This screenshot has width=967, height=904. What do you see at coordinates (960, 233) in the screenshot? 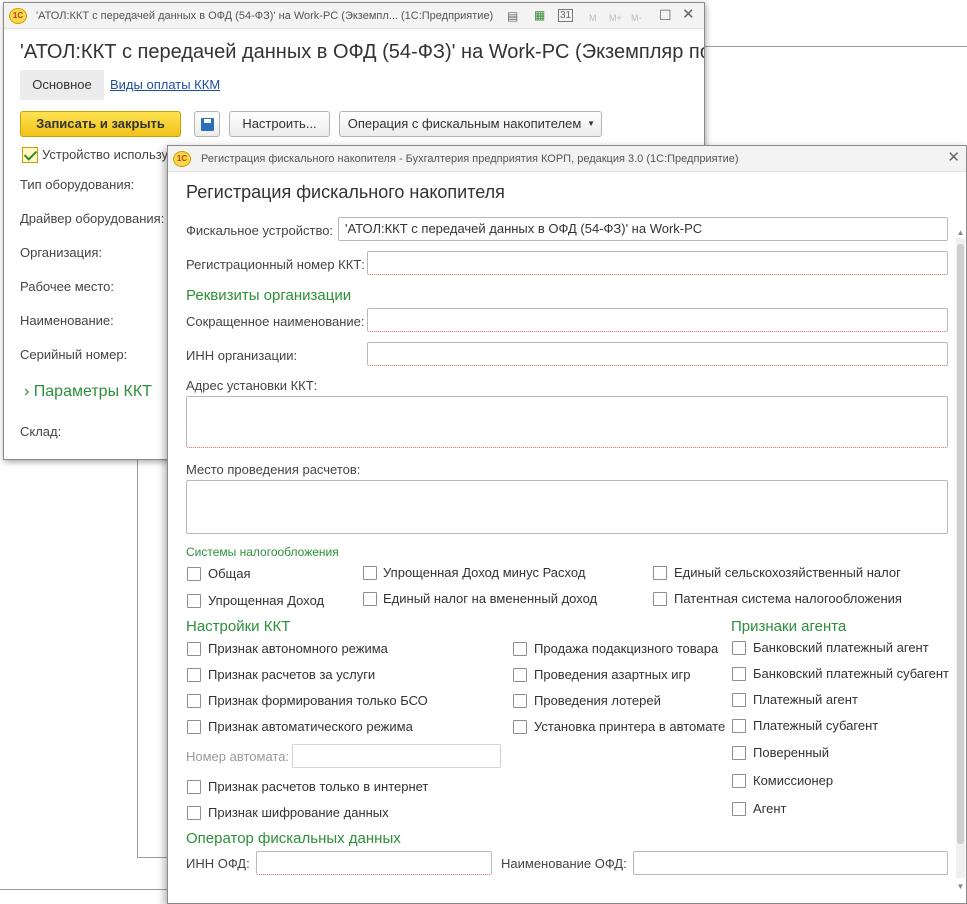
I see `scroll-up-icon: ▲` at bounding box center [960, 233].